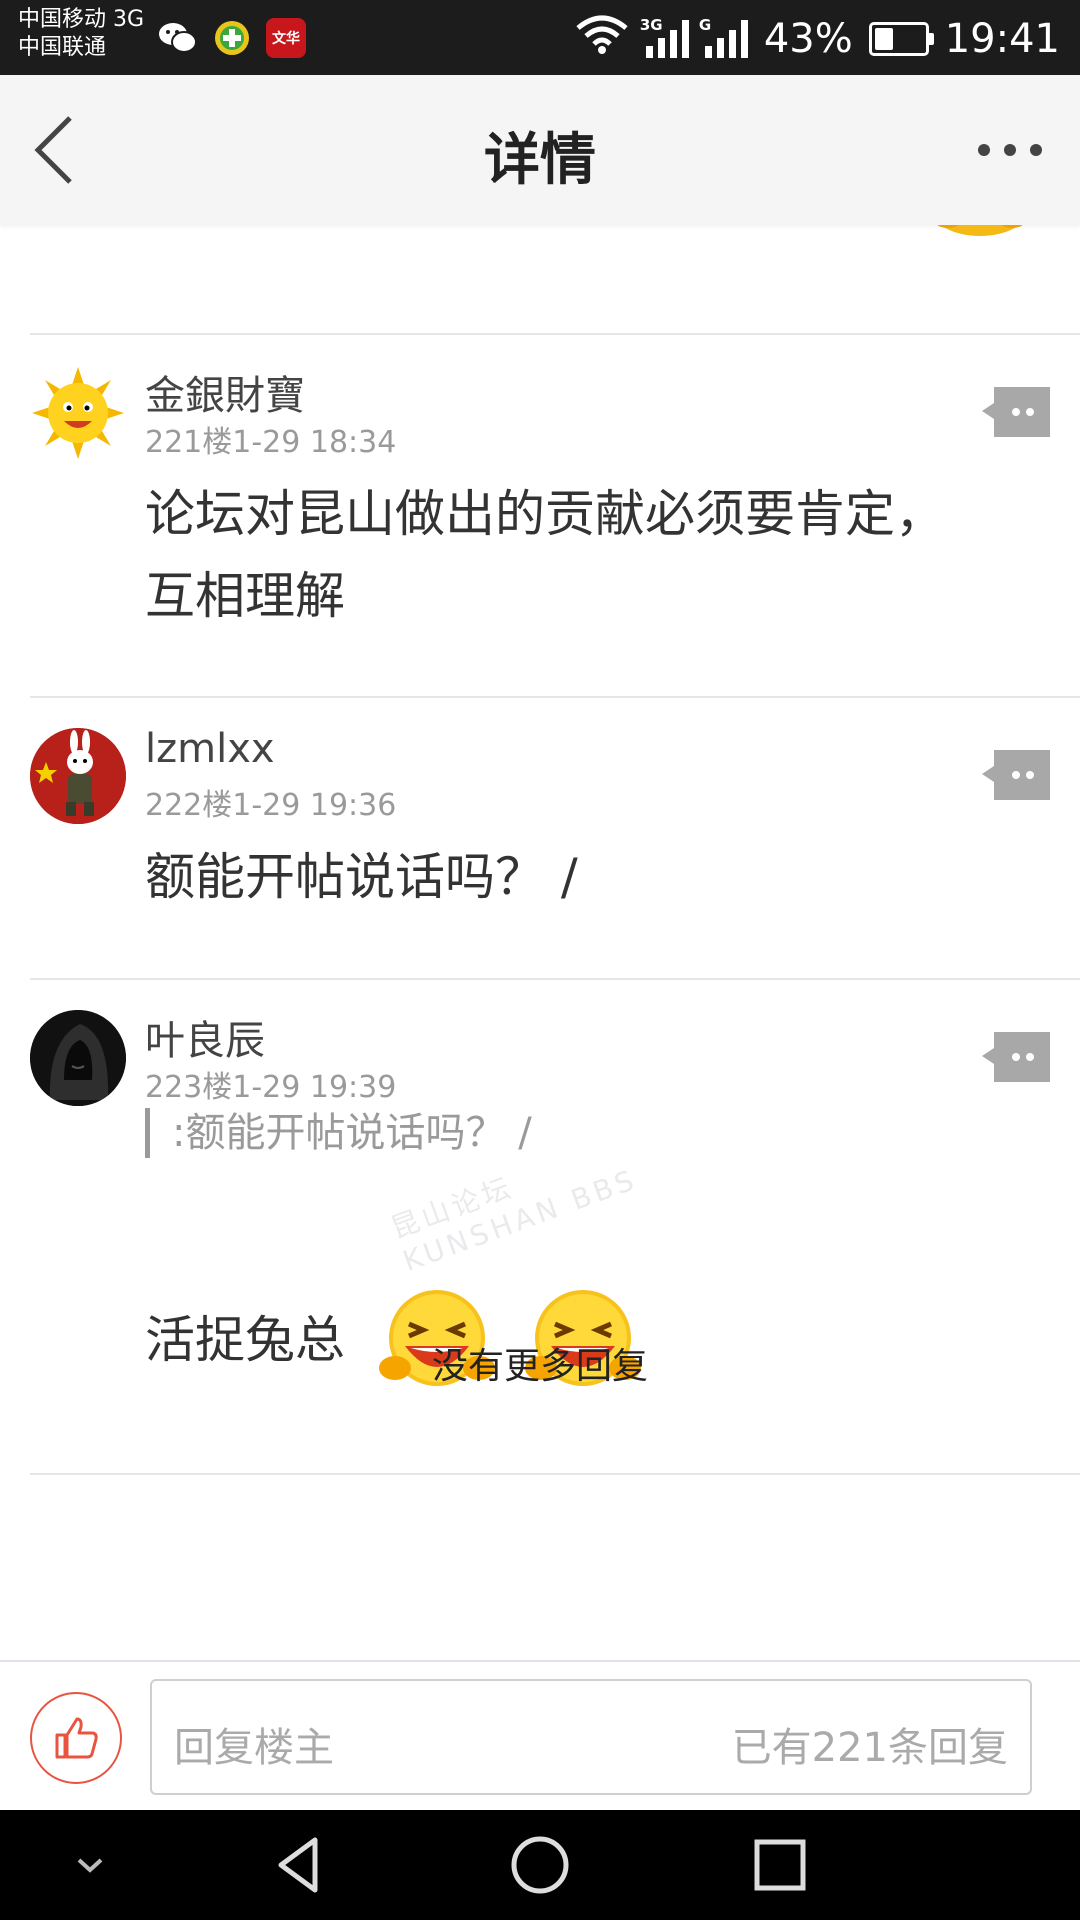  Describe the element at coordinates (1002, 39) in the screenshot. I see `clock: 19:41` at that location.